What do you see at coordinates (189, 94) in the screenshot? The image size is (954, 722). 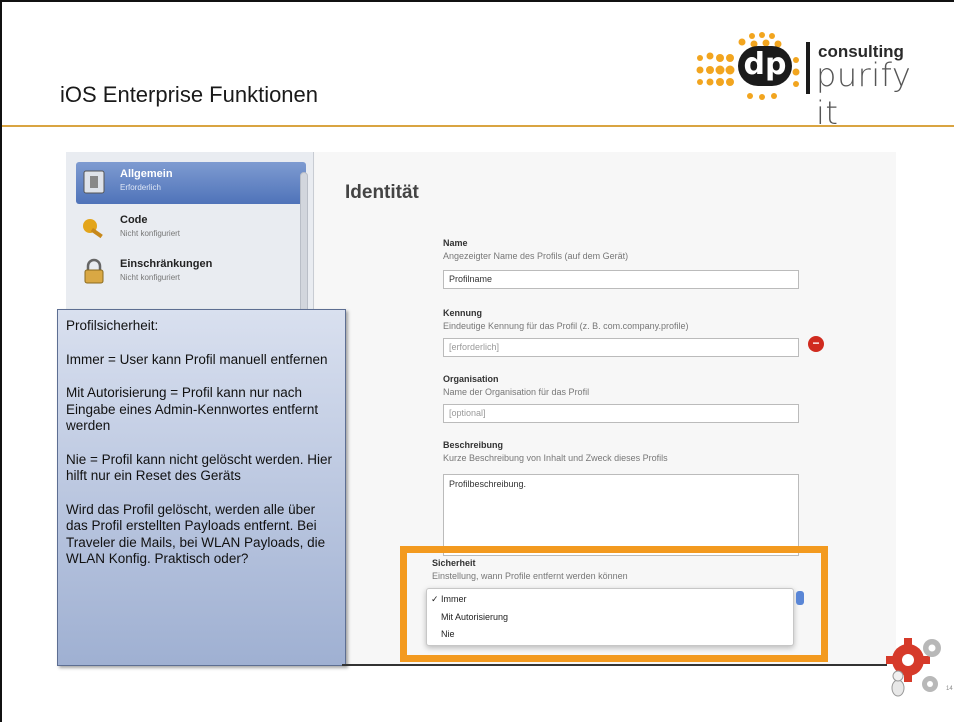 I see `slide-title: iOS Enterprise Funktionen` at bounding box center [189, 94].